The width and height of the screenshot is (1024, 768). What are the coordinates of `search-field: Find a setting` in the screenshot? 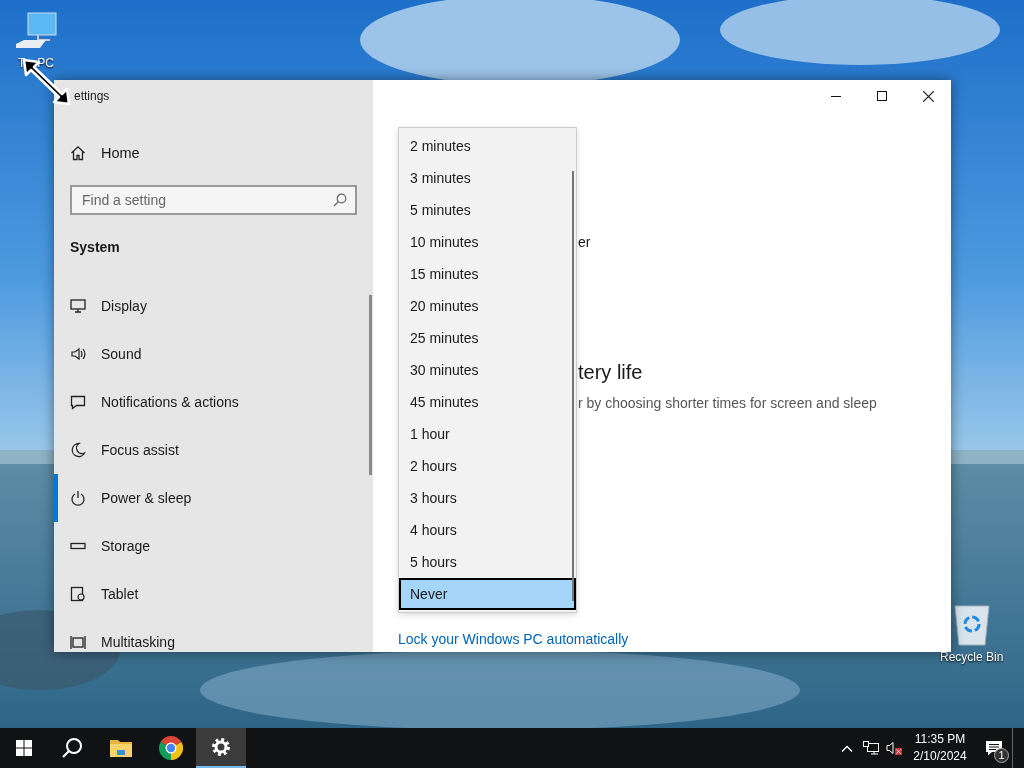 It's located at (213, 200).